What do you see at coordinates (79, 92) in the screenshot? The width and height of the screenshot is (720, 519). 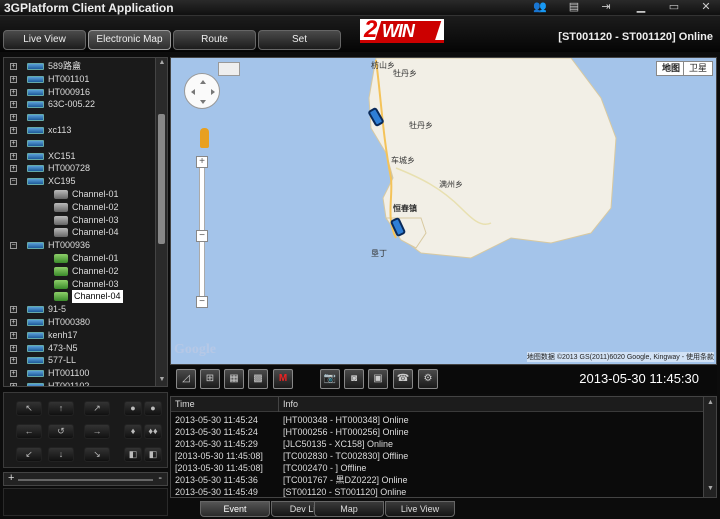 I see `tree-device-item: + HT000916` at bounding box center [79, 92].